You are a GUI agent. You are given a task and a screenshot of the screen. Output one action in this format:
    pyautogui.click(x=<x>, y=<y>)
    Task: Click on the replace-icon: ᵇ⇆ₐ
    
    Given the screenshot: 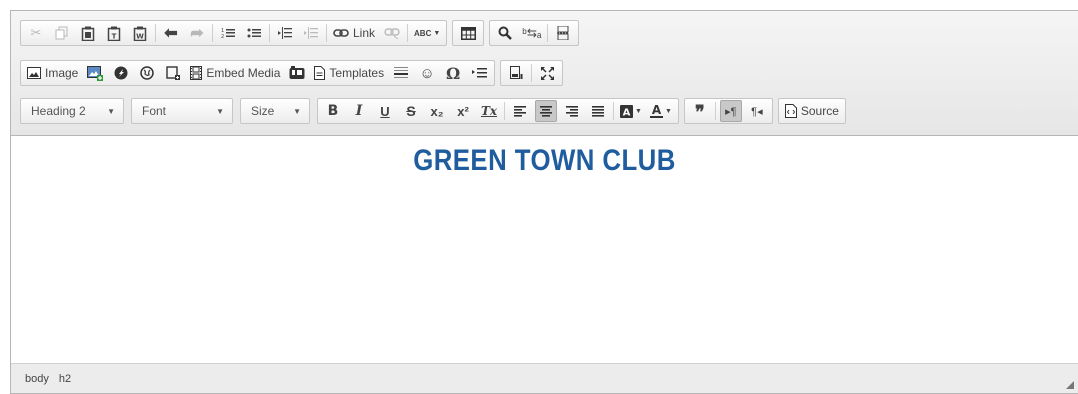 What is the action you would take?
    pyautogui.click(x=532, y=33)
    